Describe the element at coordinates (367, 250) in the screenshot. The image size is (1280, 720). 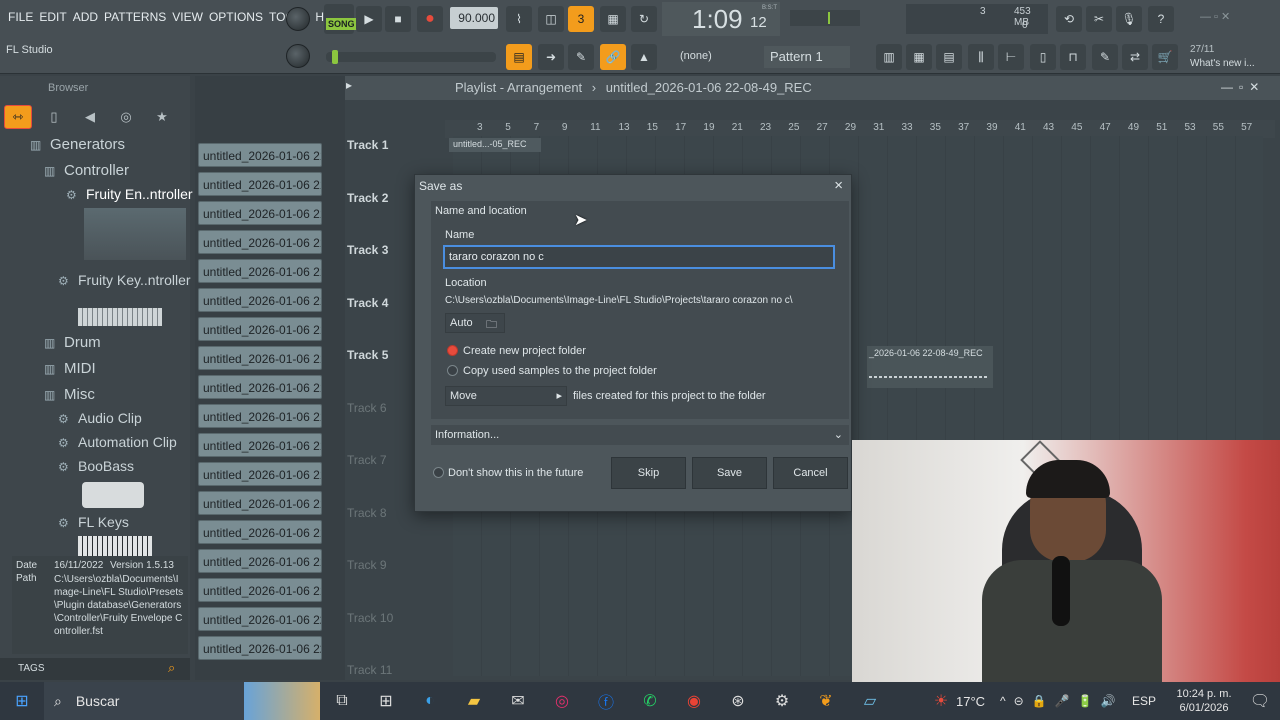
I see `track-header: Track 3` at that location.